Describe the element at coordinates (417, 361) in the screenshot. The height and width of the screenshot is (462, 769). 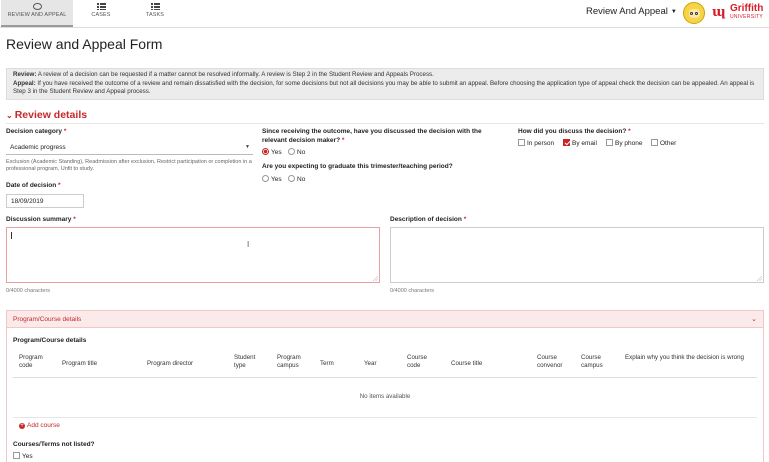
I see `column-header: Course code` at that location.